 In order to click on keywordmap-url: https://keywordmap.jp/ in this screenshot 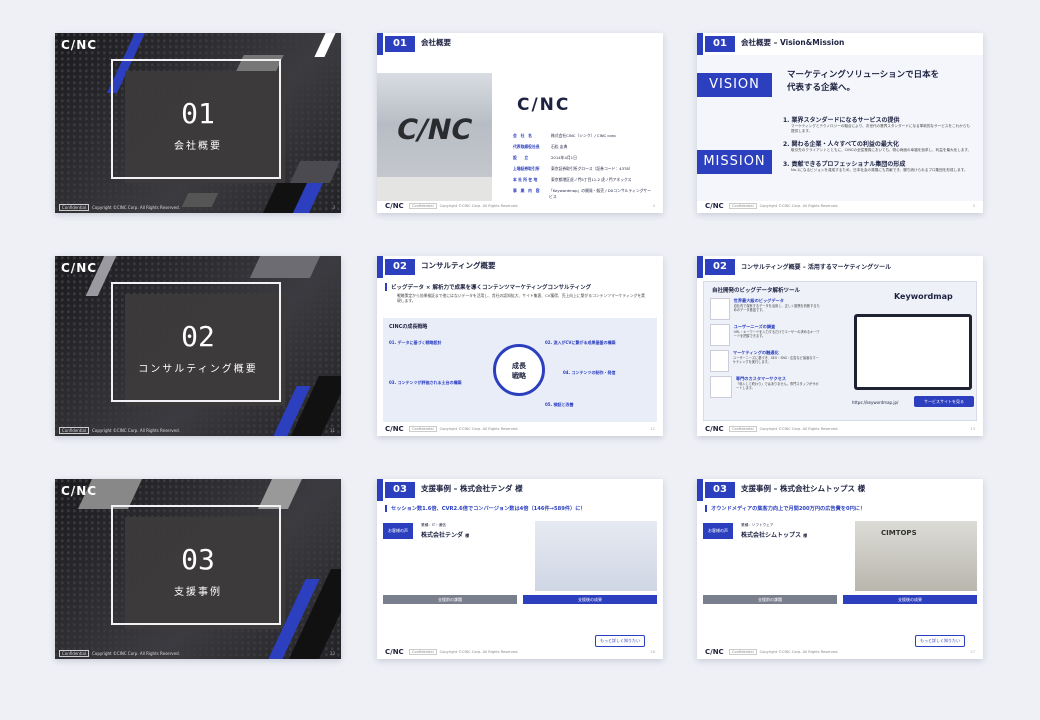, I will do `click(875, 402)`.